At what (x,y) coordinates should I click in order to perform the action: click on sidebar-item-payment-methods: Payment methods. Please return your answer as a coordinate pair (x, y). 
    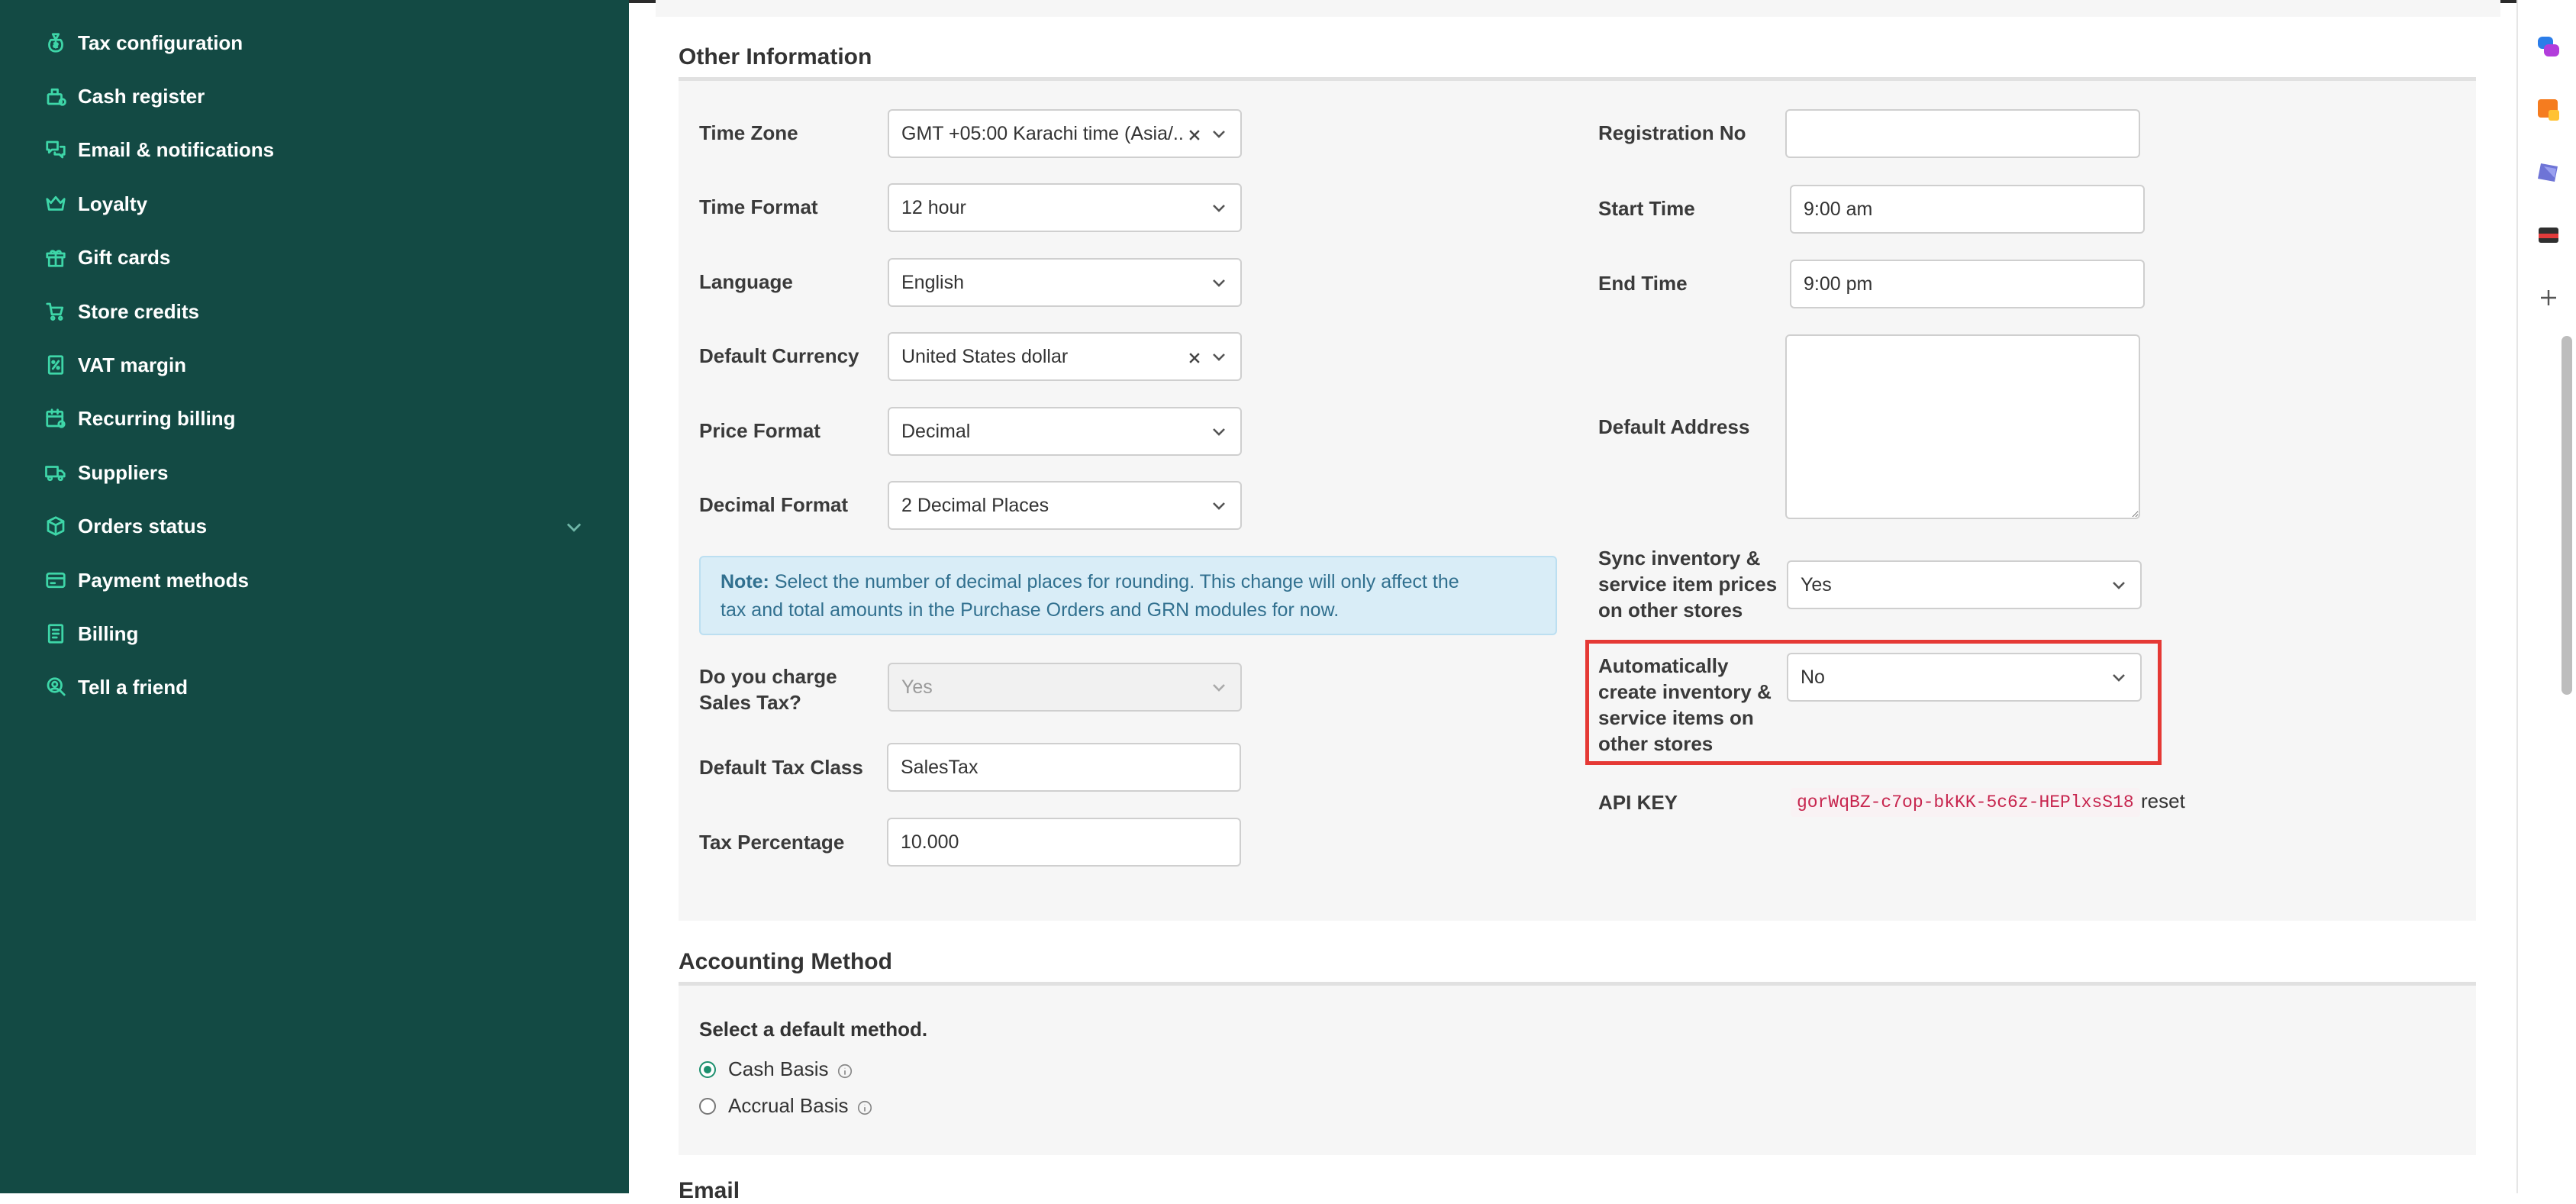
    Looking at the image, I should click on (146, 580).